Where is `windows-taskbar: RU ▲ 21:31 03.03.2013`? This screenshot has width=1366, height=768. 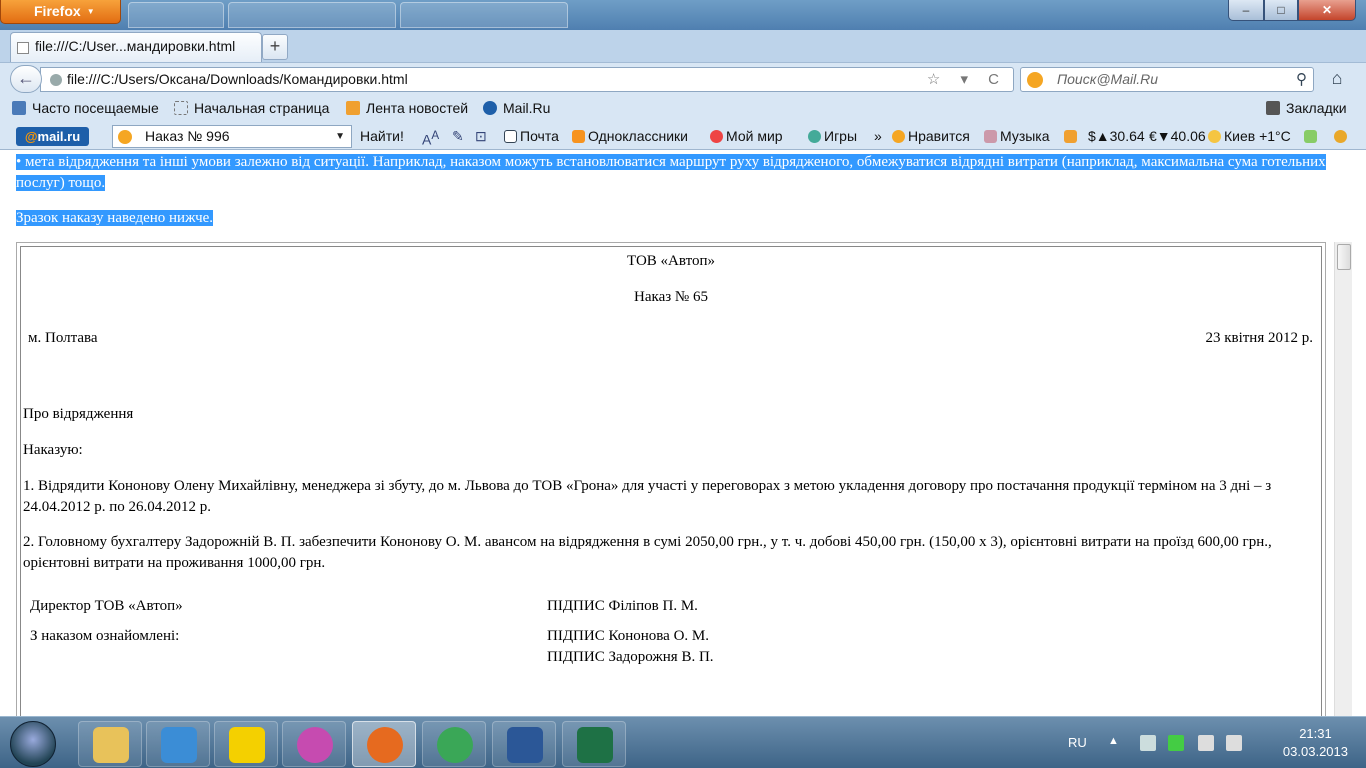
windows-taskbar: RU ▲ 21:31 03.03.2013 is located at coordinates (683, 742).